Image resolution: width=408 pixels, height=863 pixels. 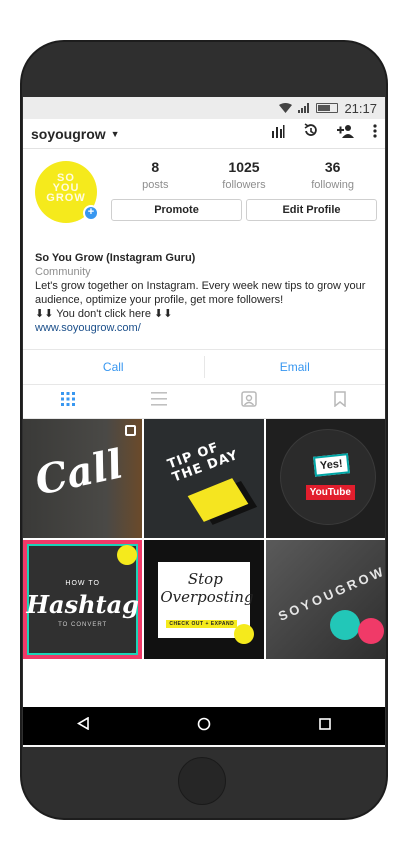 What do you see at coordinates (330, 492) in the screenshot?
I see `post-text: YouTube` at bounding box center [330, 492].